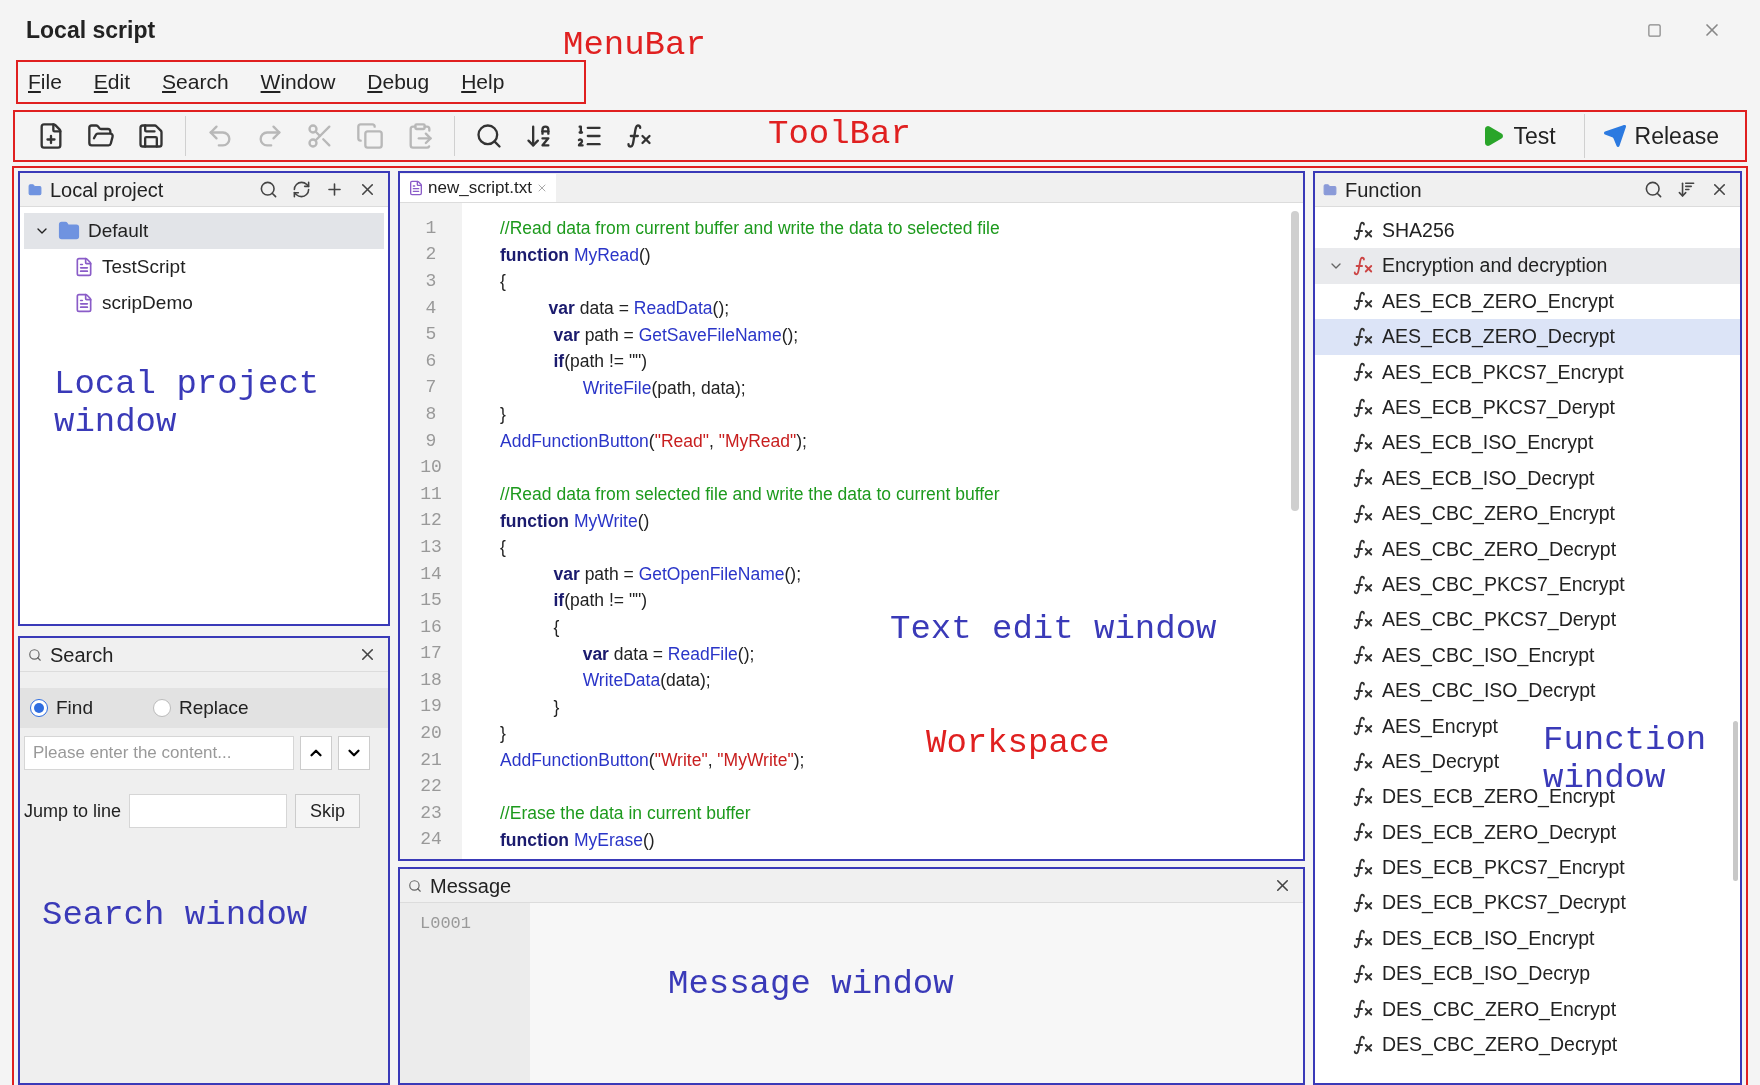  I want to click on function-item: DES_ECB_PKCS7_Decrypt, so click(1473, 903).